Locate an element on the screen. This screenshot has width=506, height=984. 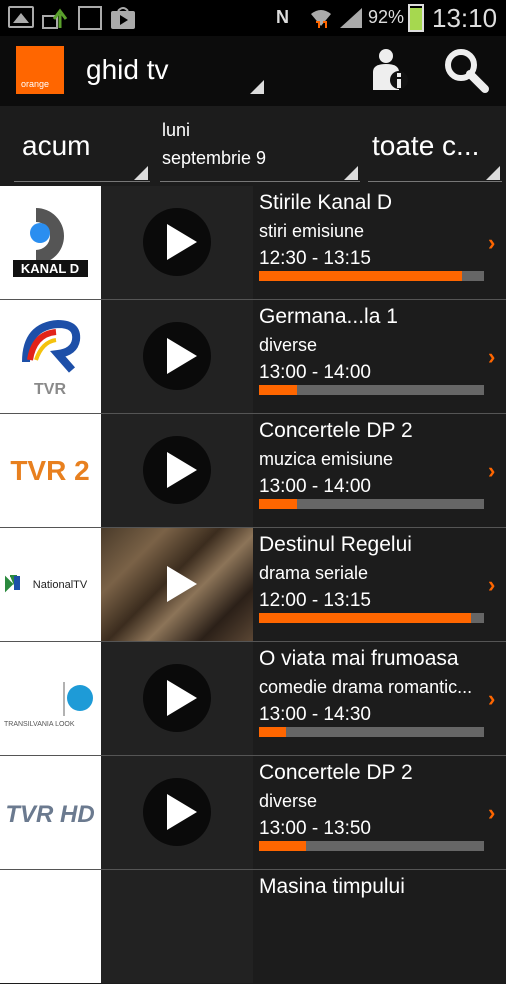
tvr2-logo: TVR 2 is located at coordinates (50, 470).